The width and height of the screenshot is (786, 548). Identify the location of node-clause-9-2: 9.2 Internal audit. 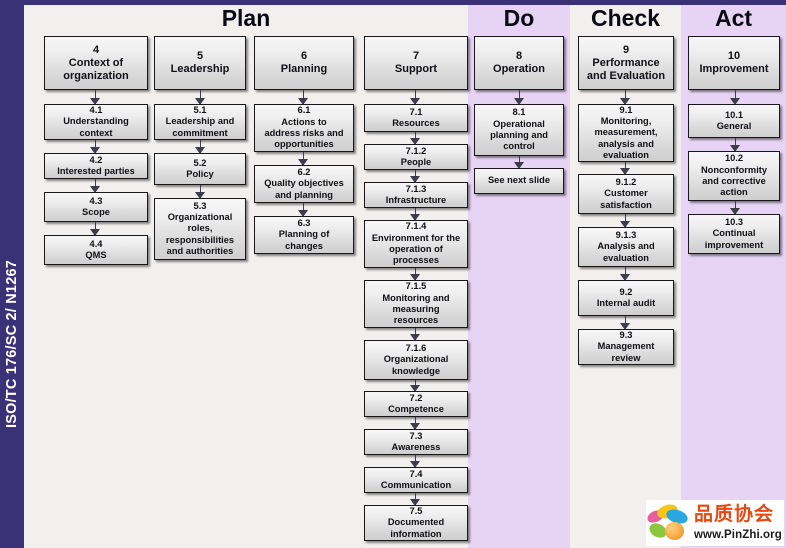
(626, 298).